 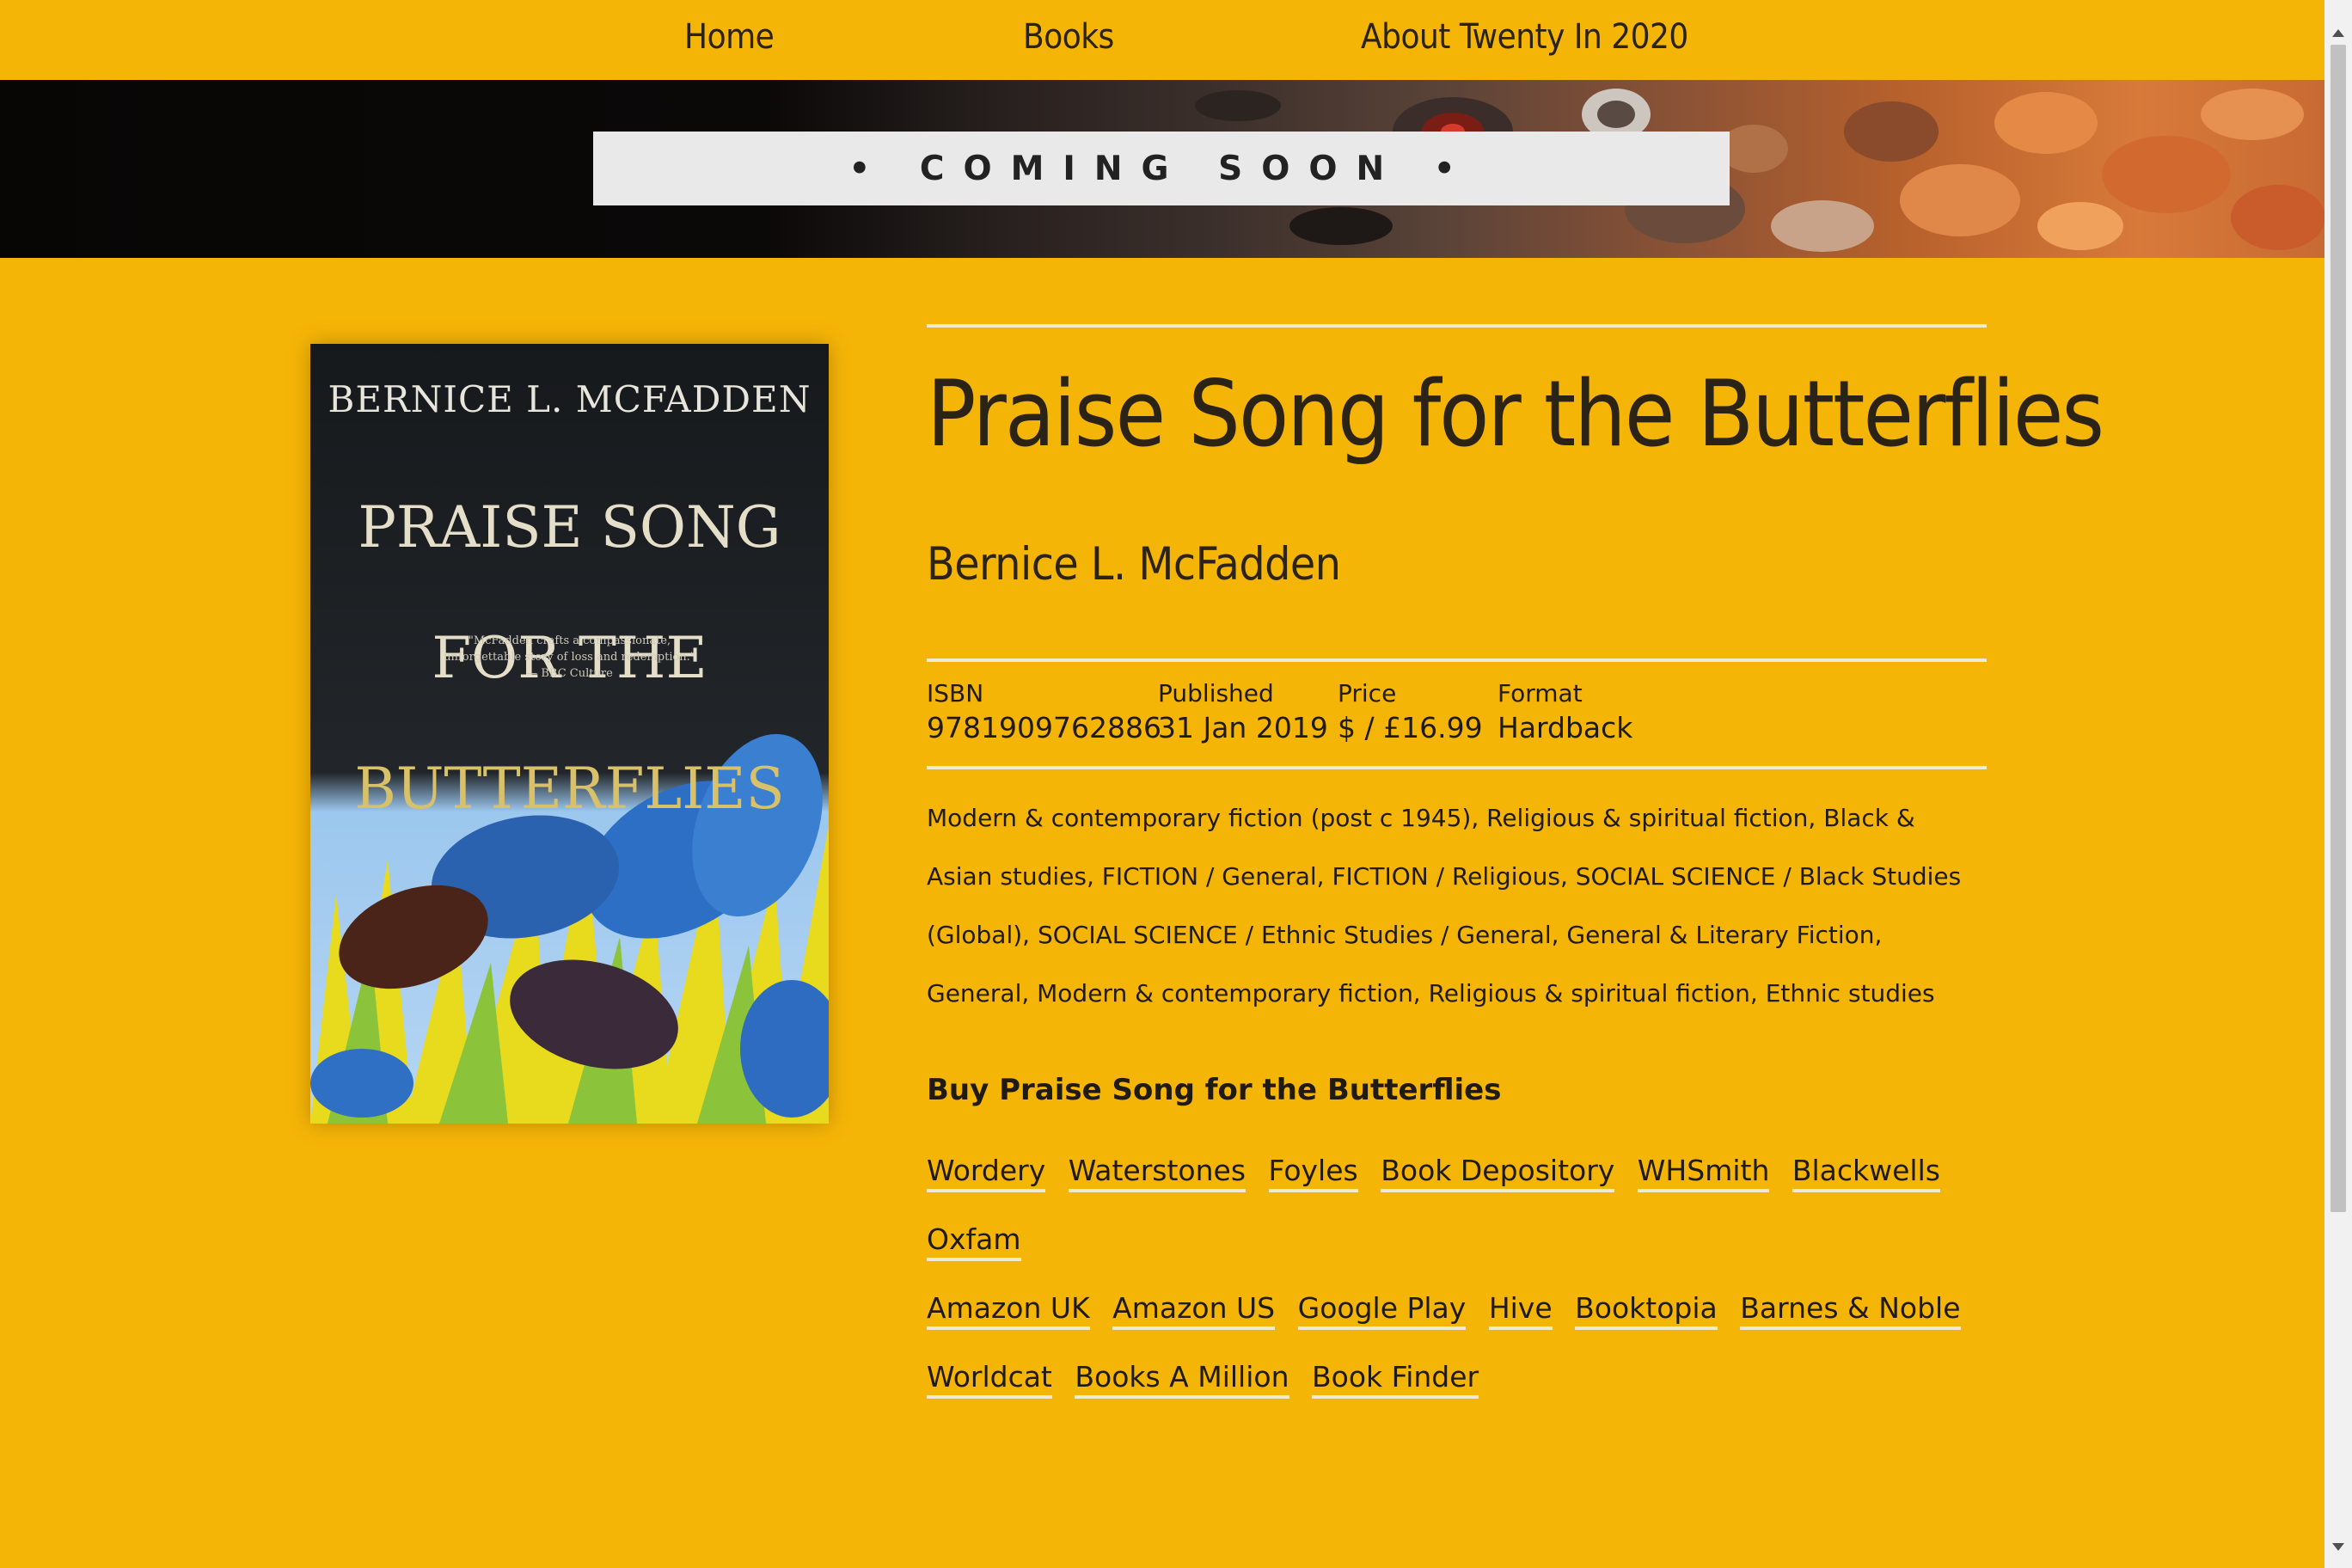 I want to click on format-value: Hardback, so click(x=1565, y=727).